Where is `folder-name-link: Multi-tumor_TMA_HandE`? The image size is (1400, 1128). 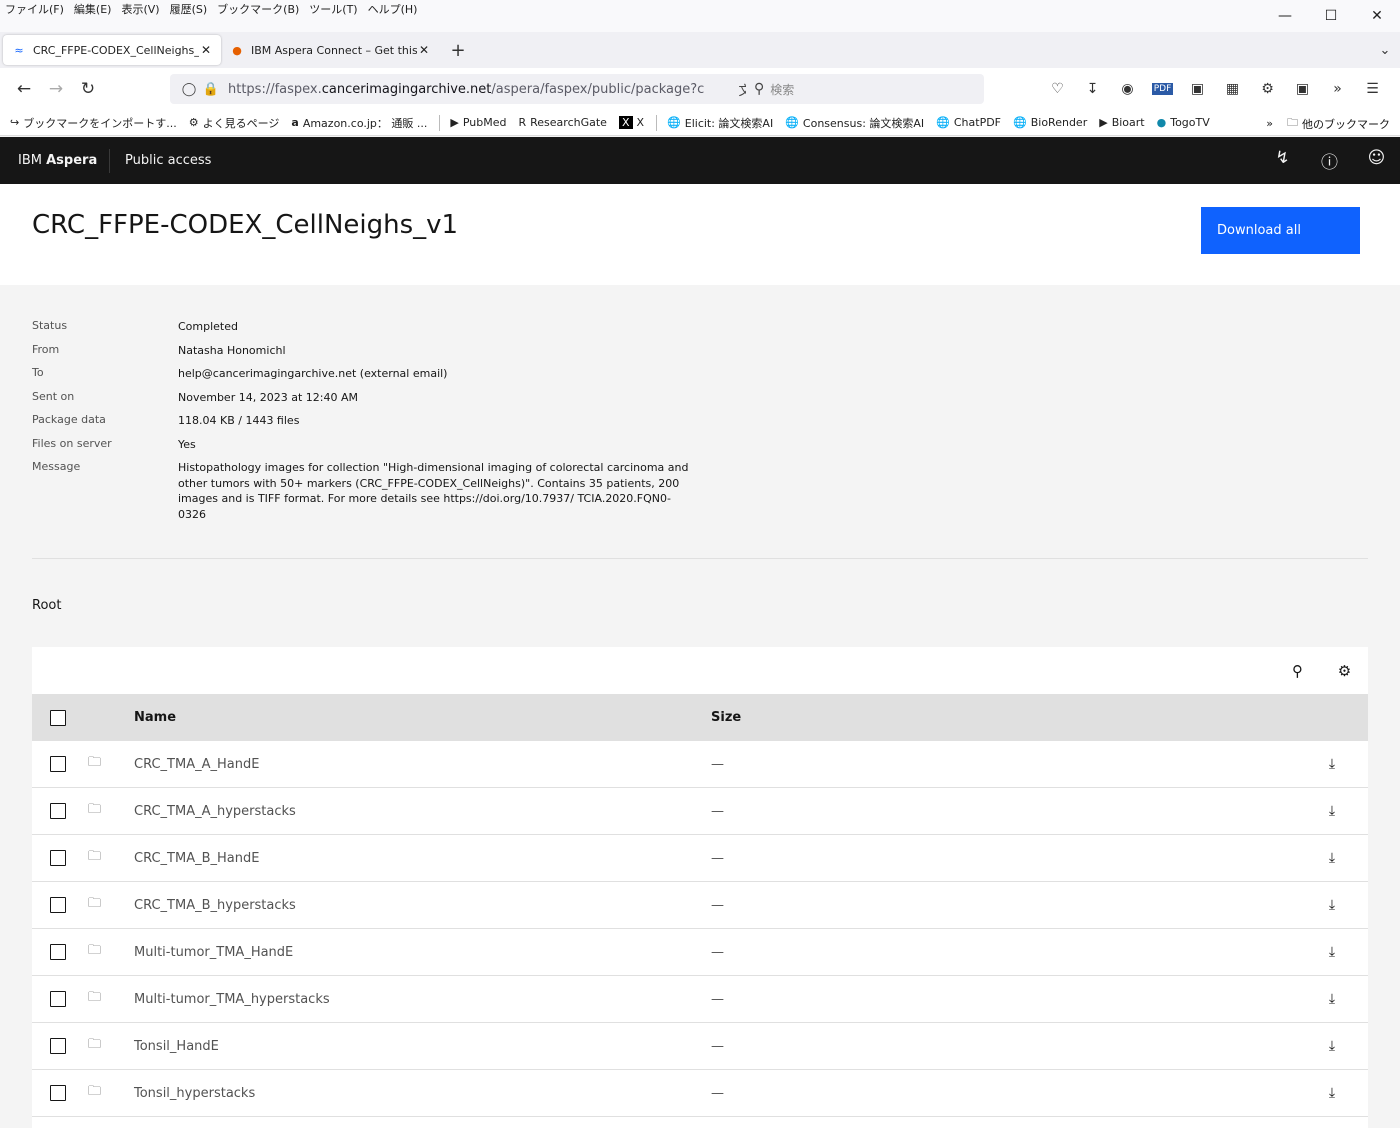
folder-name-link: Multi-tumor_TMA_HandE is located at coordinates (213, 952).